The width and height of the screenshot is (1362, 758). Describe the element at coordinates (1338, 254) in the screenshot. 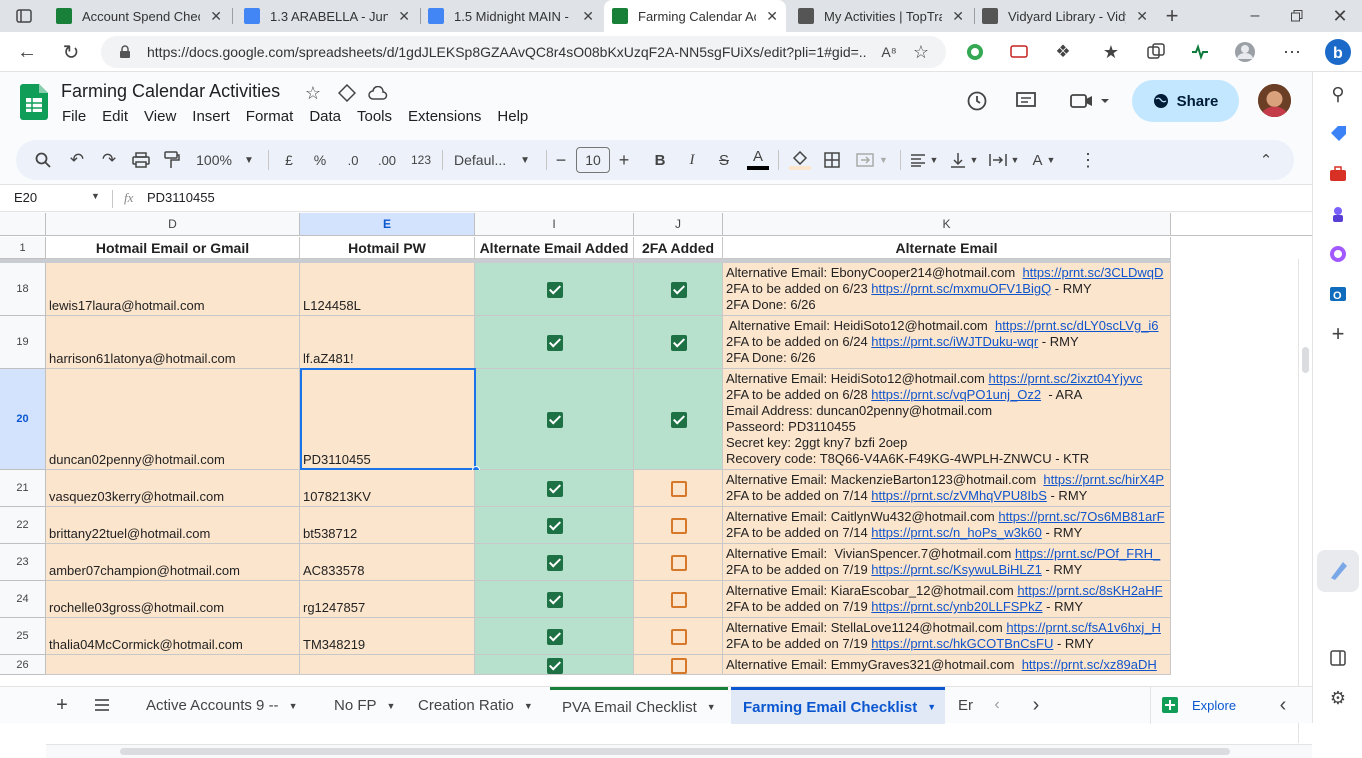

I see `microsoft365-icon` at that location.